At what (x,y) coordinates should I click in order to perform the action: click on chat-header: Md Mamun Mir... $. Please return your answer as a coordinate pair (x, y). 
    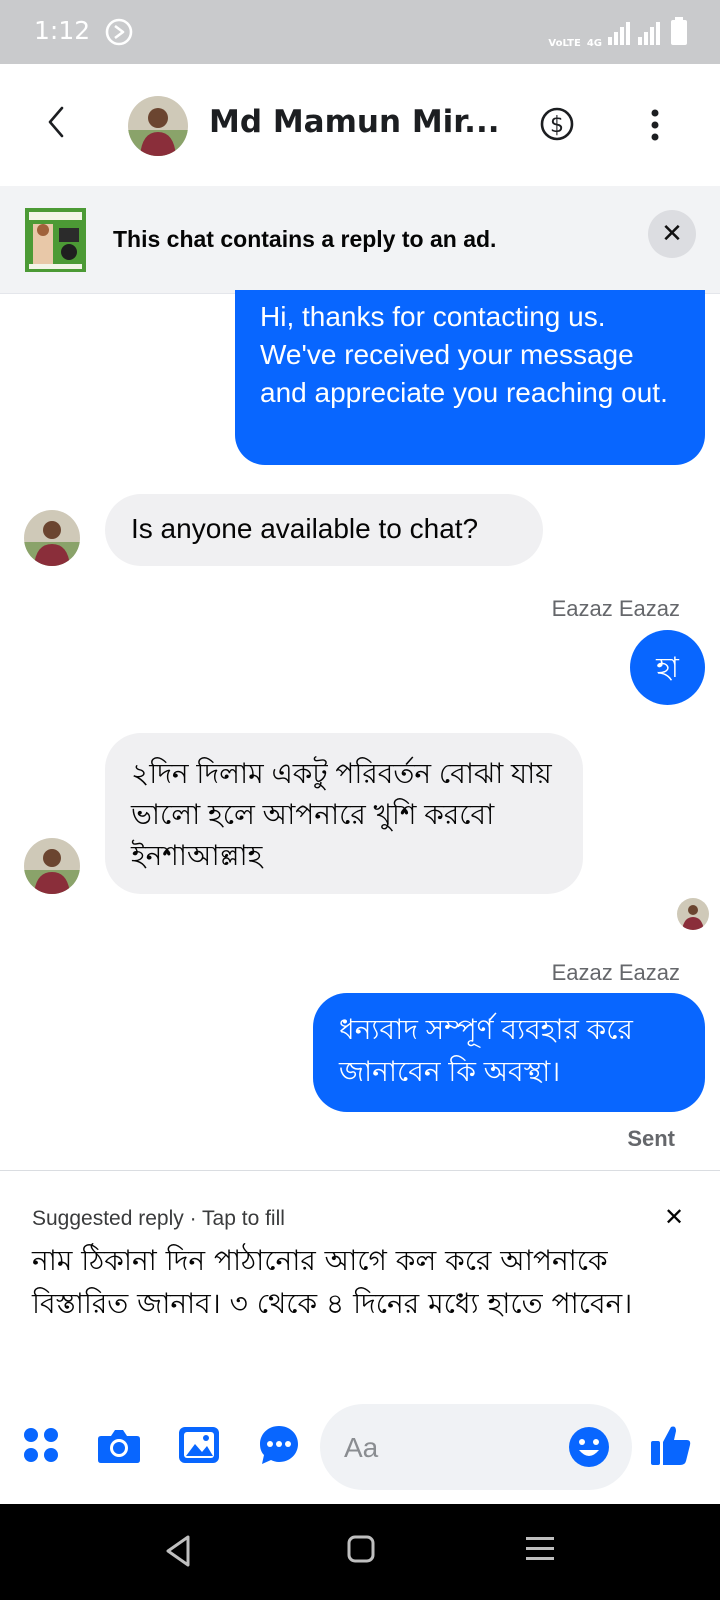
    Looking at the image, I should click on (360, 125).